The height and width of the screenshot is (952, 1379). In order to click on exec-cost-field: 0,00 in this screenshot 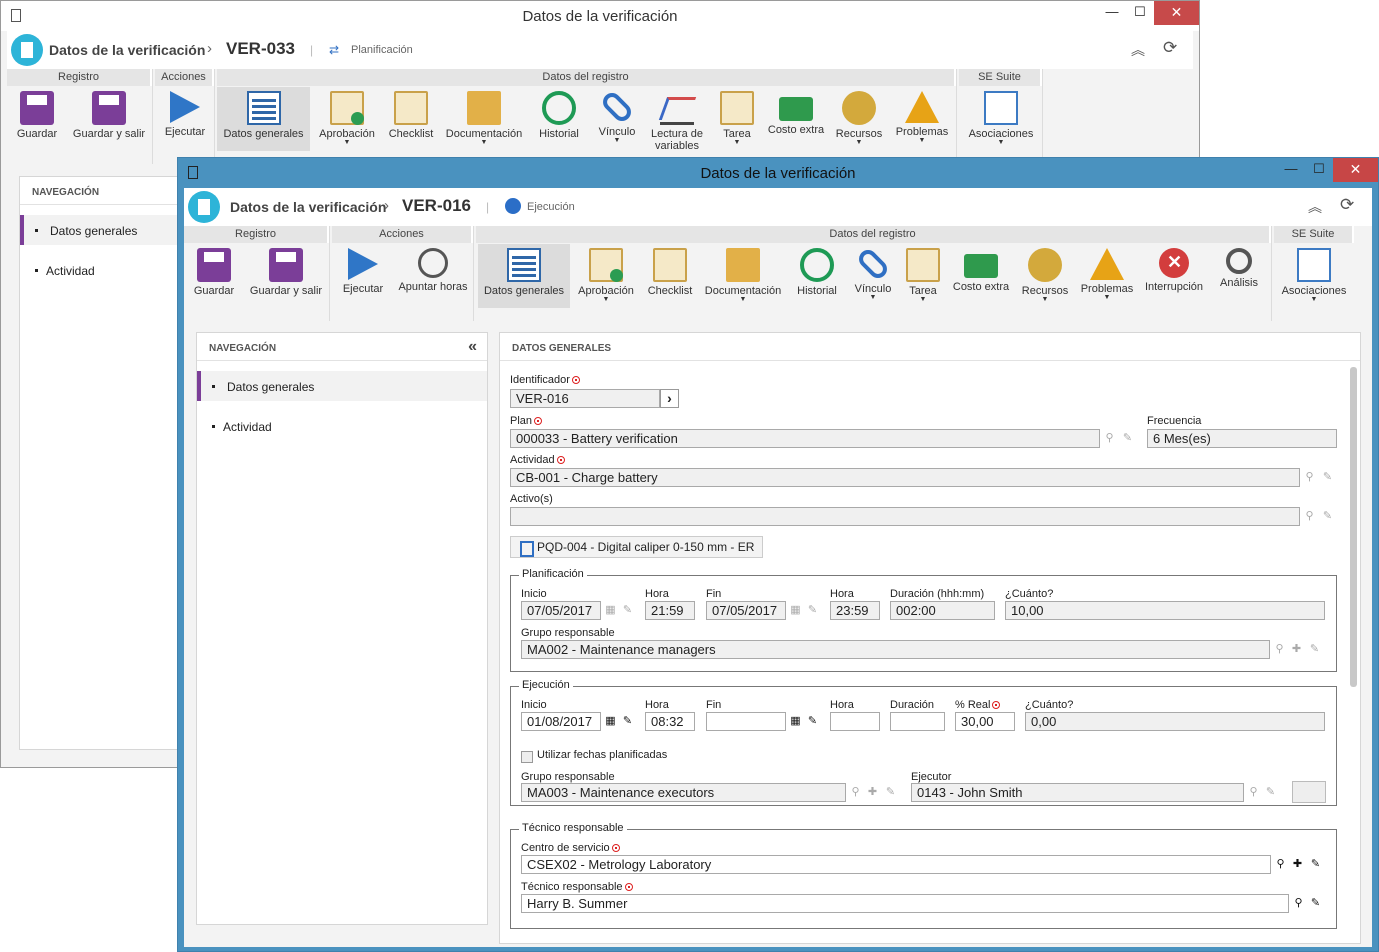, I will do `click(1175, 721)`.